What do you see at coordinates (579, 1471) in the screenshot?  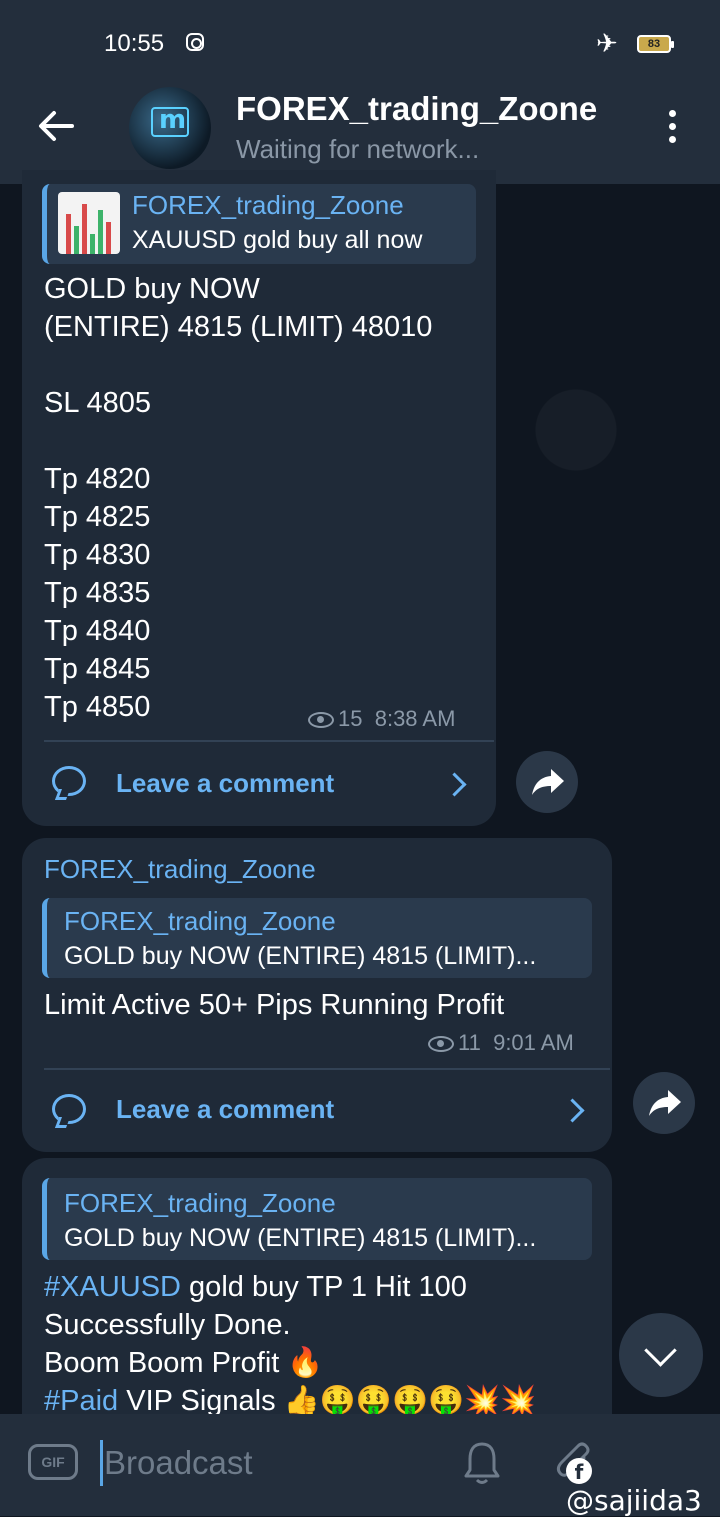 I see `facebook-icon: f` at bounding box center [579, 1471].